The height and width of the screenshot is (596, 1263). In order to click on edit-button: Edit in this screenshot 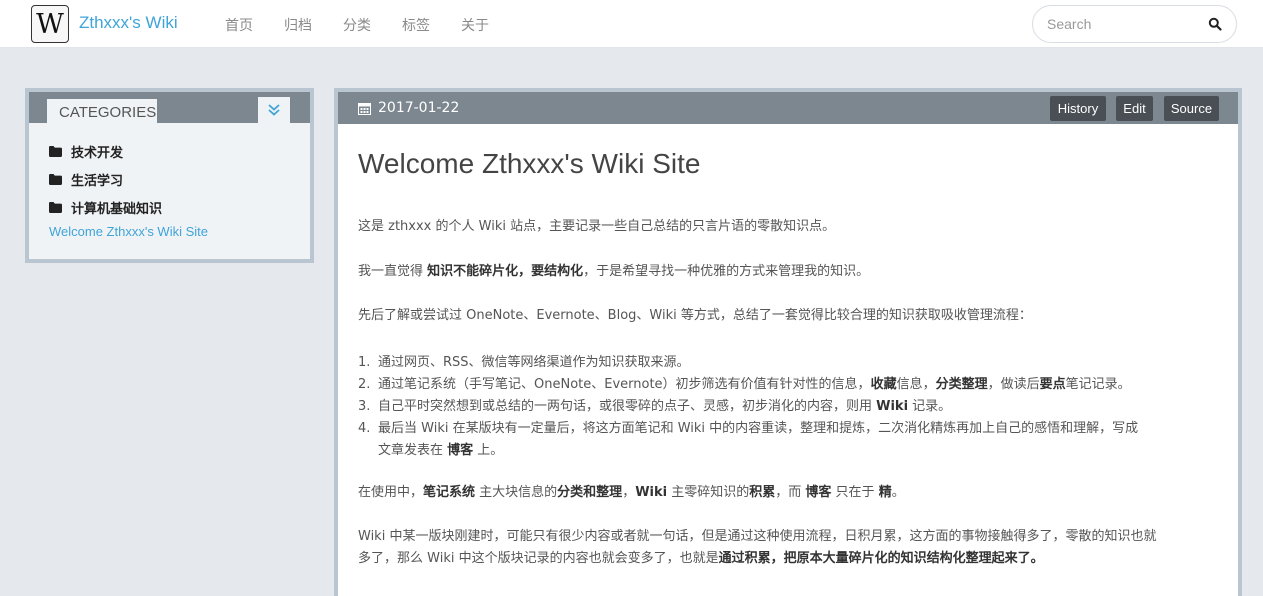, I will do `click(1134, 108)`.